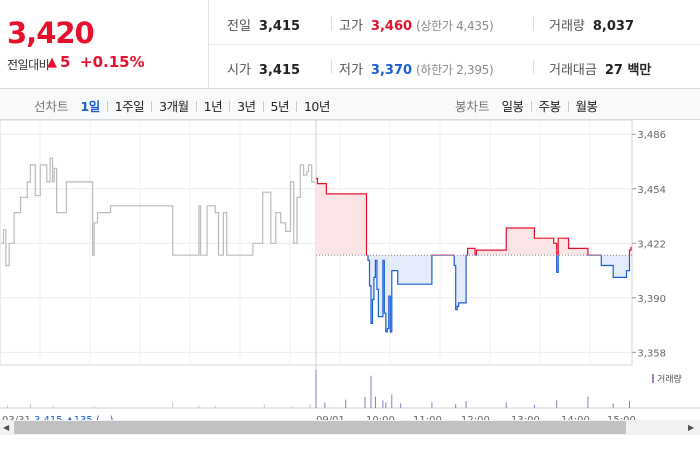 The image size is (700, 454). Describe the element at coordinates (391, 70) in the screenshot. I see `stat-value: 3,370` at that location.